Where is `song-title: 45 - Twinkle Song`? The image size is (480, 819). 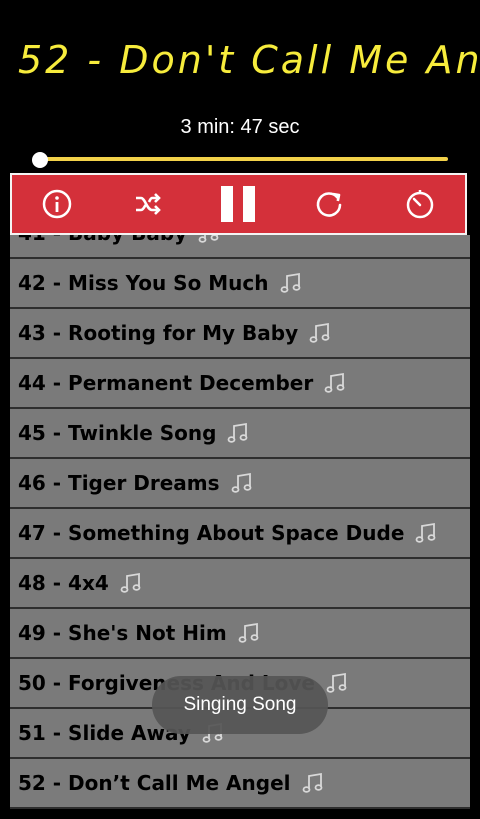 song-title: 45 - Twinkle Song is located at coordinates (117, 433).